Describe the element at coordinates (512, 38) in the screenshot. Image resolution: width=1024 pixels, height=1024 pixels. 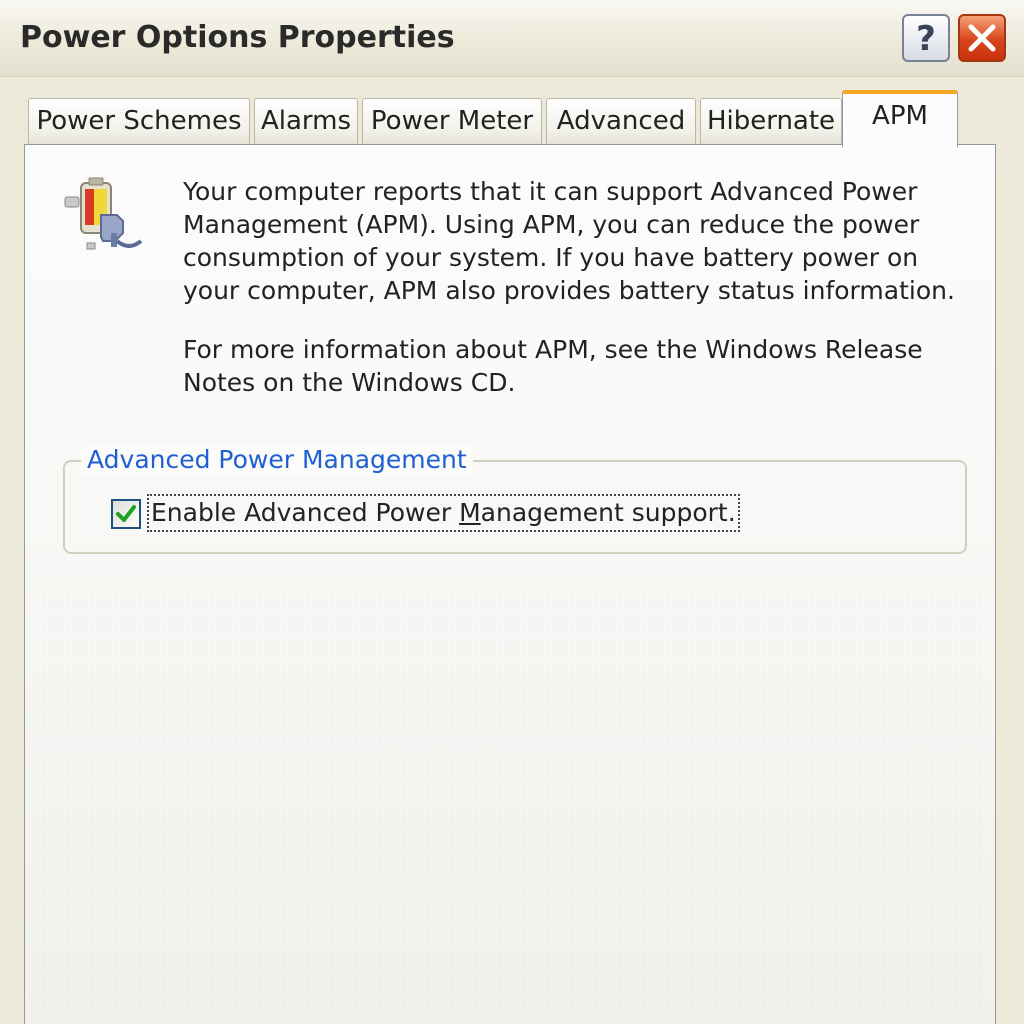
I see `title-bar: Power Options Properties ?` at that location.